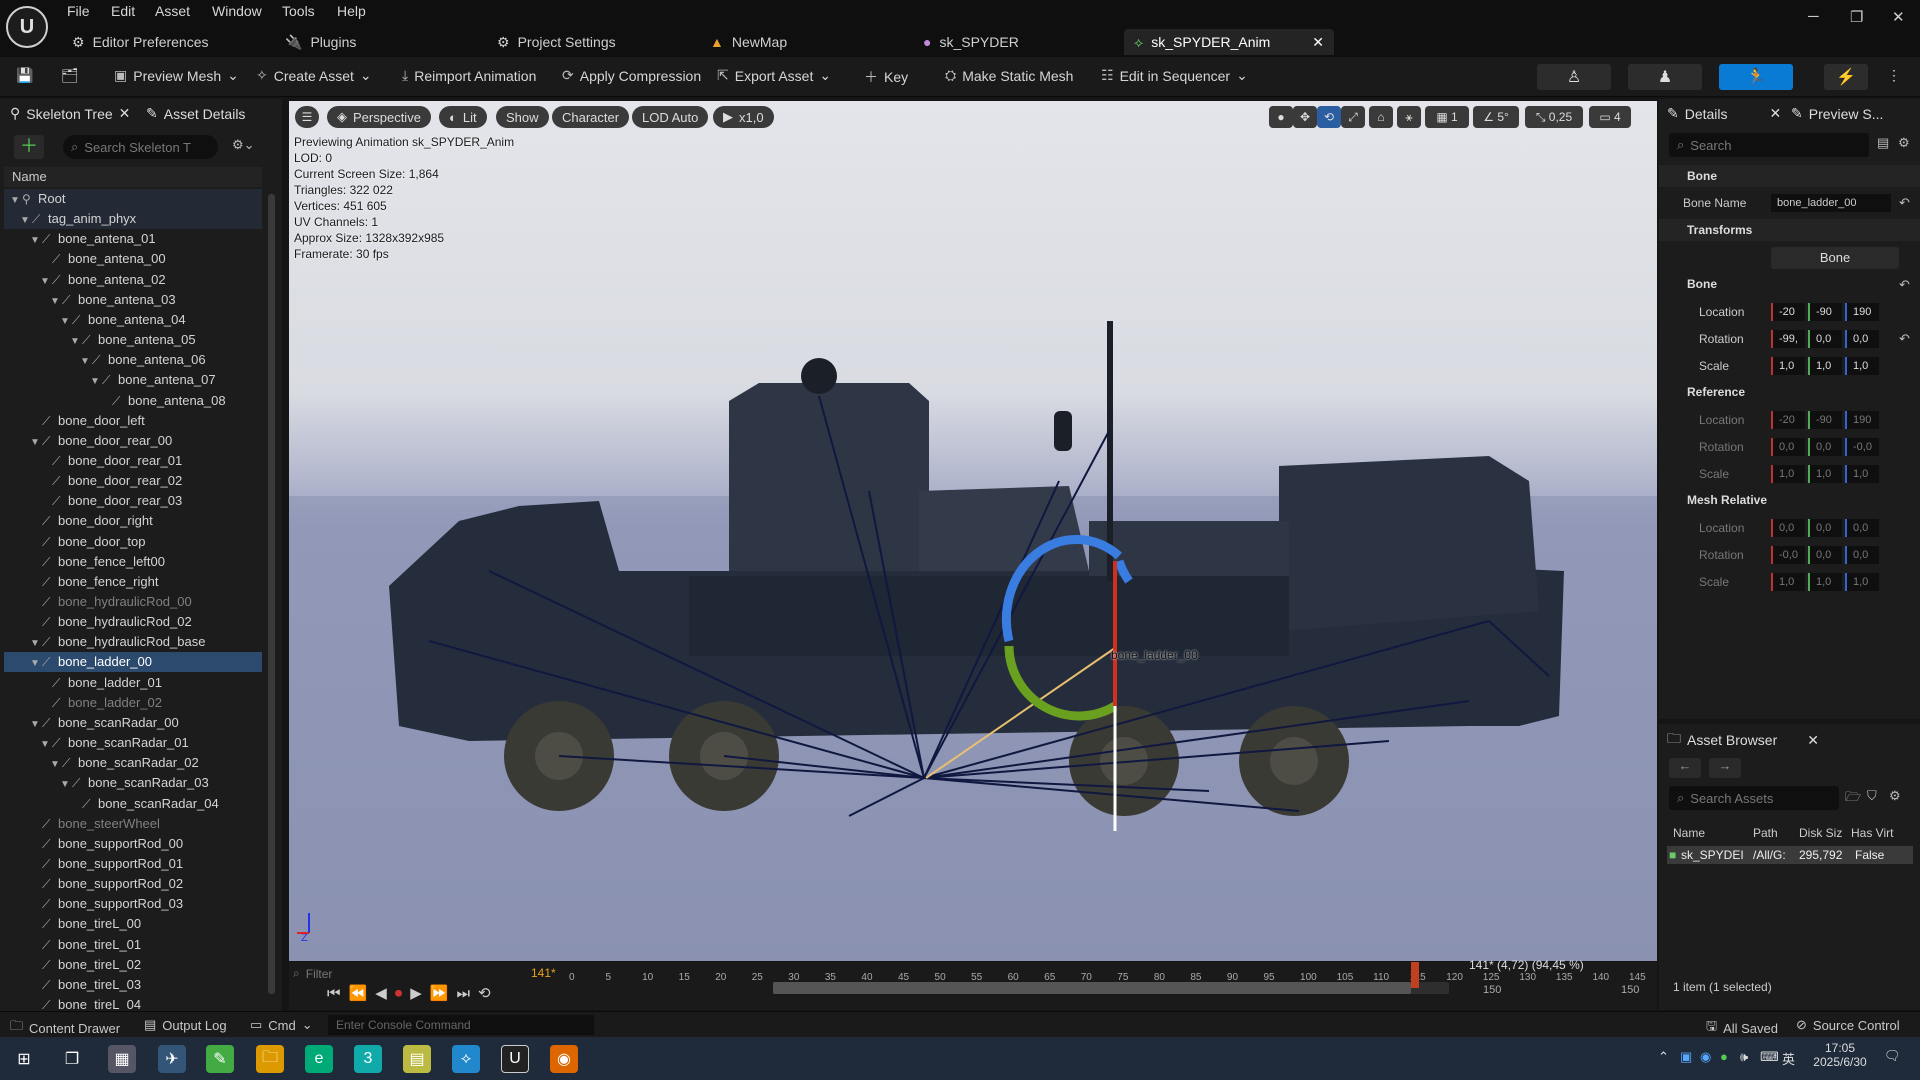 The width and height of the screenshot is (1920, 1080). Describe the element at coordinates (1876, 833) in the screenshot. I see `col-has-virtual: Has Virt` at that location.